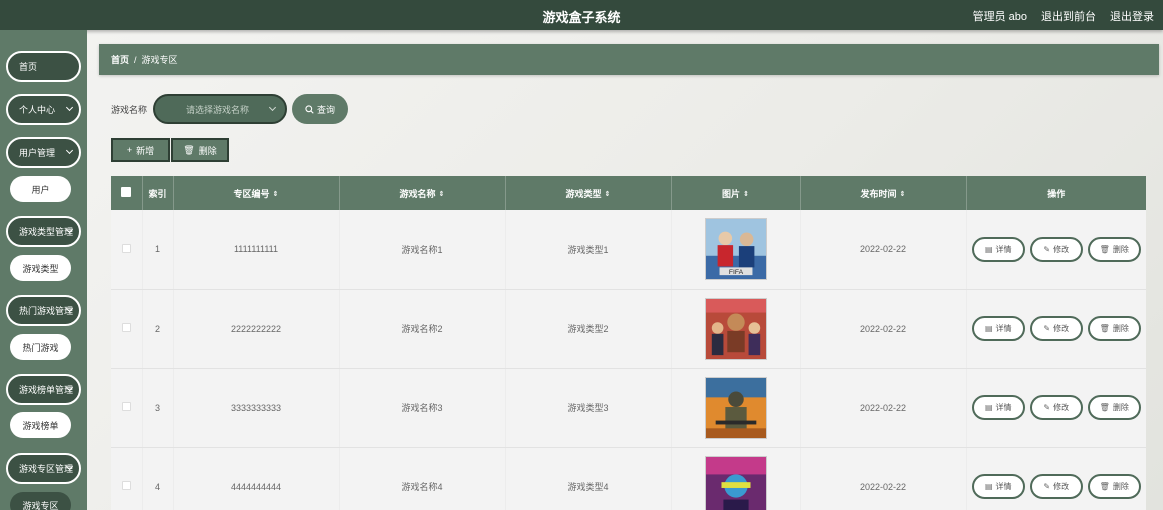 The image size is (1163, 510). Describe the element at coordinates (220, 109) in the screenshot. I see `game-name-select: 请选择游戏名称` at that location.